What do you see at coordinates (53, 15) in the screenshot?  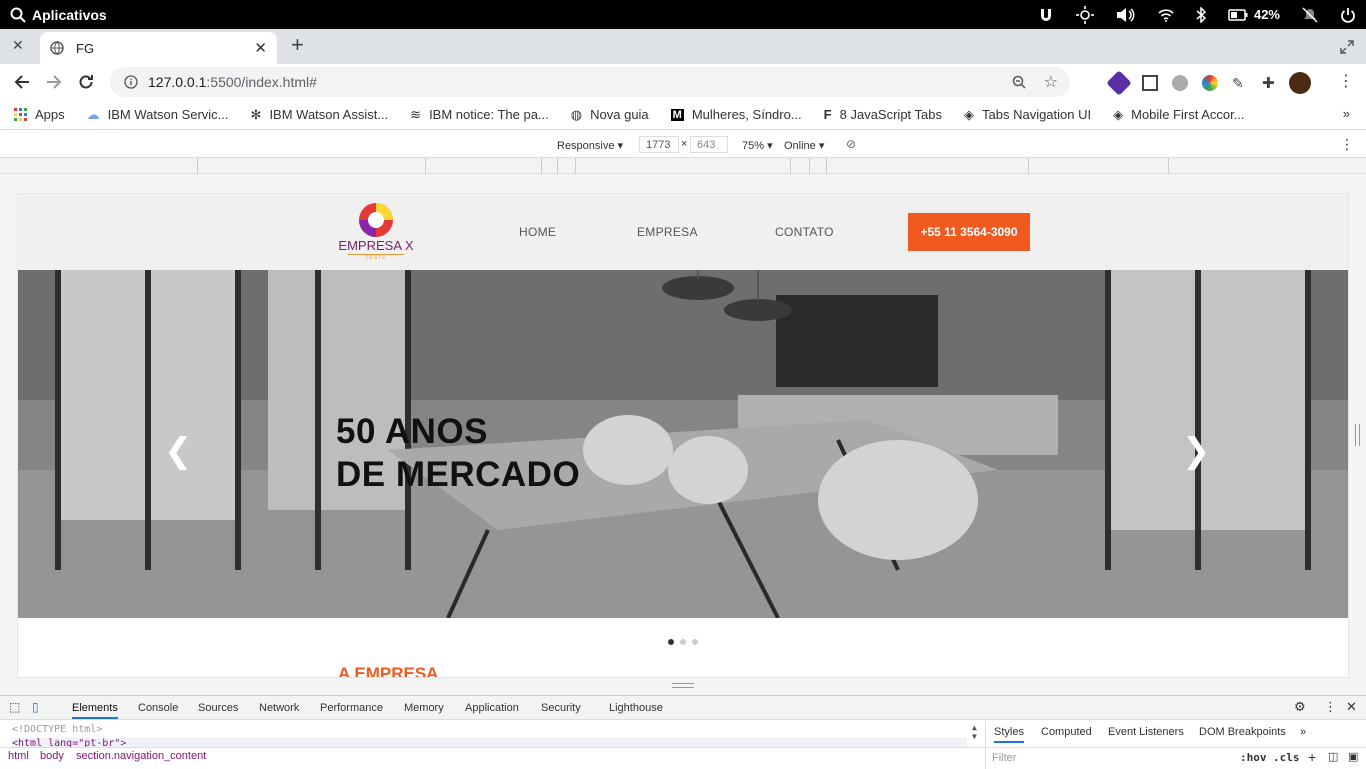 I see `app-launcher: Aplicativos` at bounding box center [53, 15].